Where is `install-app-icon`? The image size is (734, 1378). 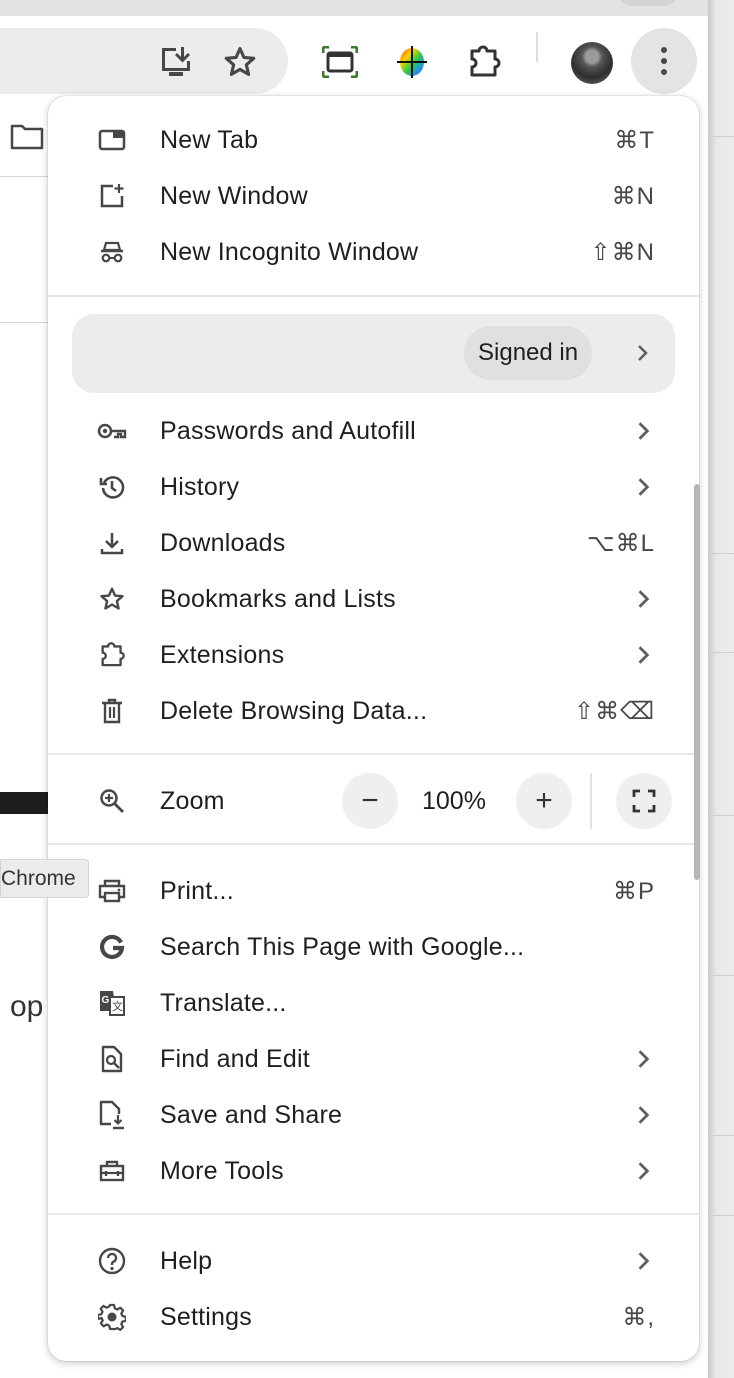
install-app-icon is located at coordinates (176, 62).